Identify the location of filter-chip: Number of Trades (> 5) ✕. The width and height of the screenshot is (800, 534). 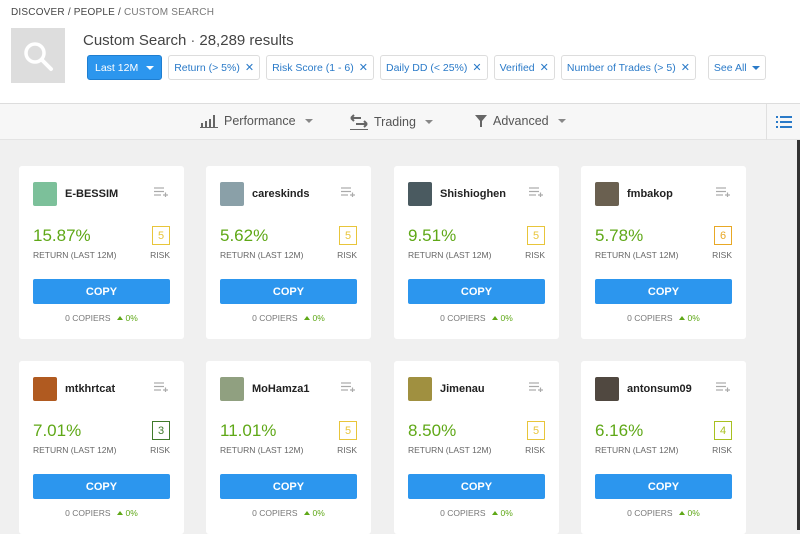
(628, 67).